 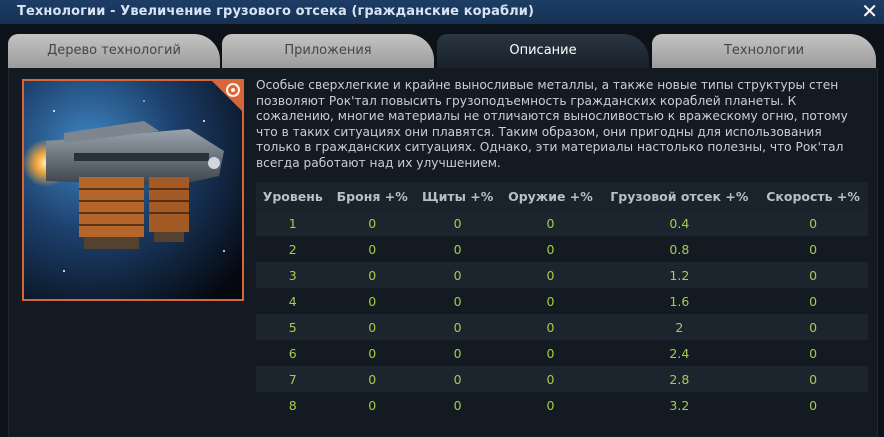 What do you see at coordinates (293, 196) in the screenshot?
I see `col-header-level: Уровень` at bounding box center [293, 196].